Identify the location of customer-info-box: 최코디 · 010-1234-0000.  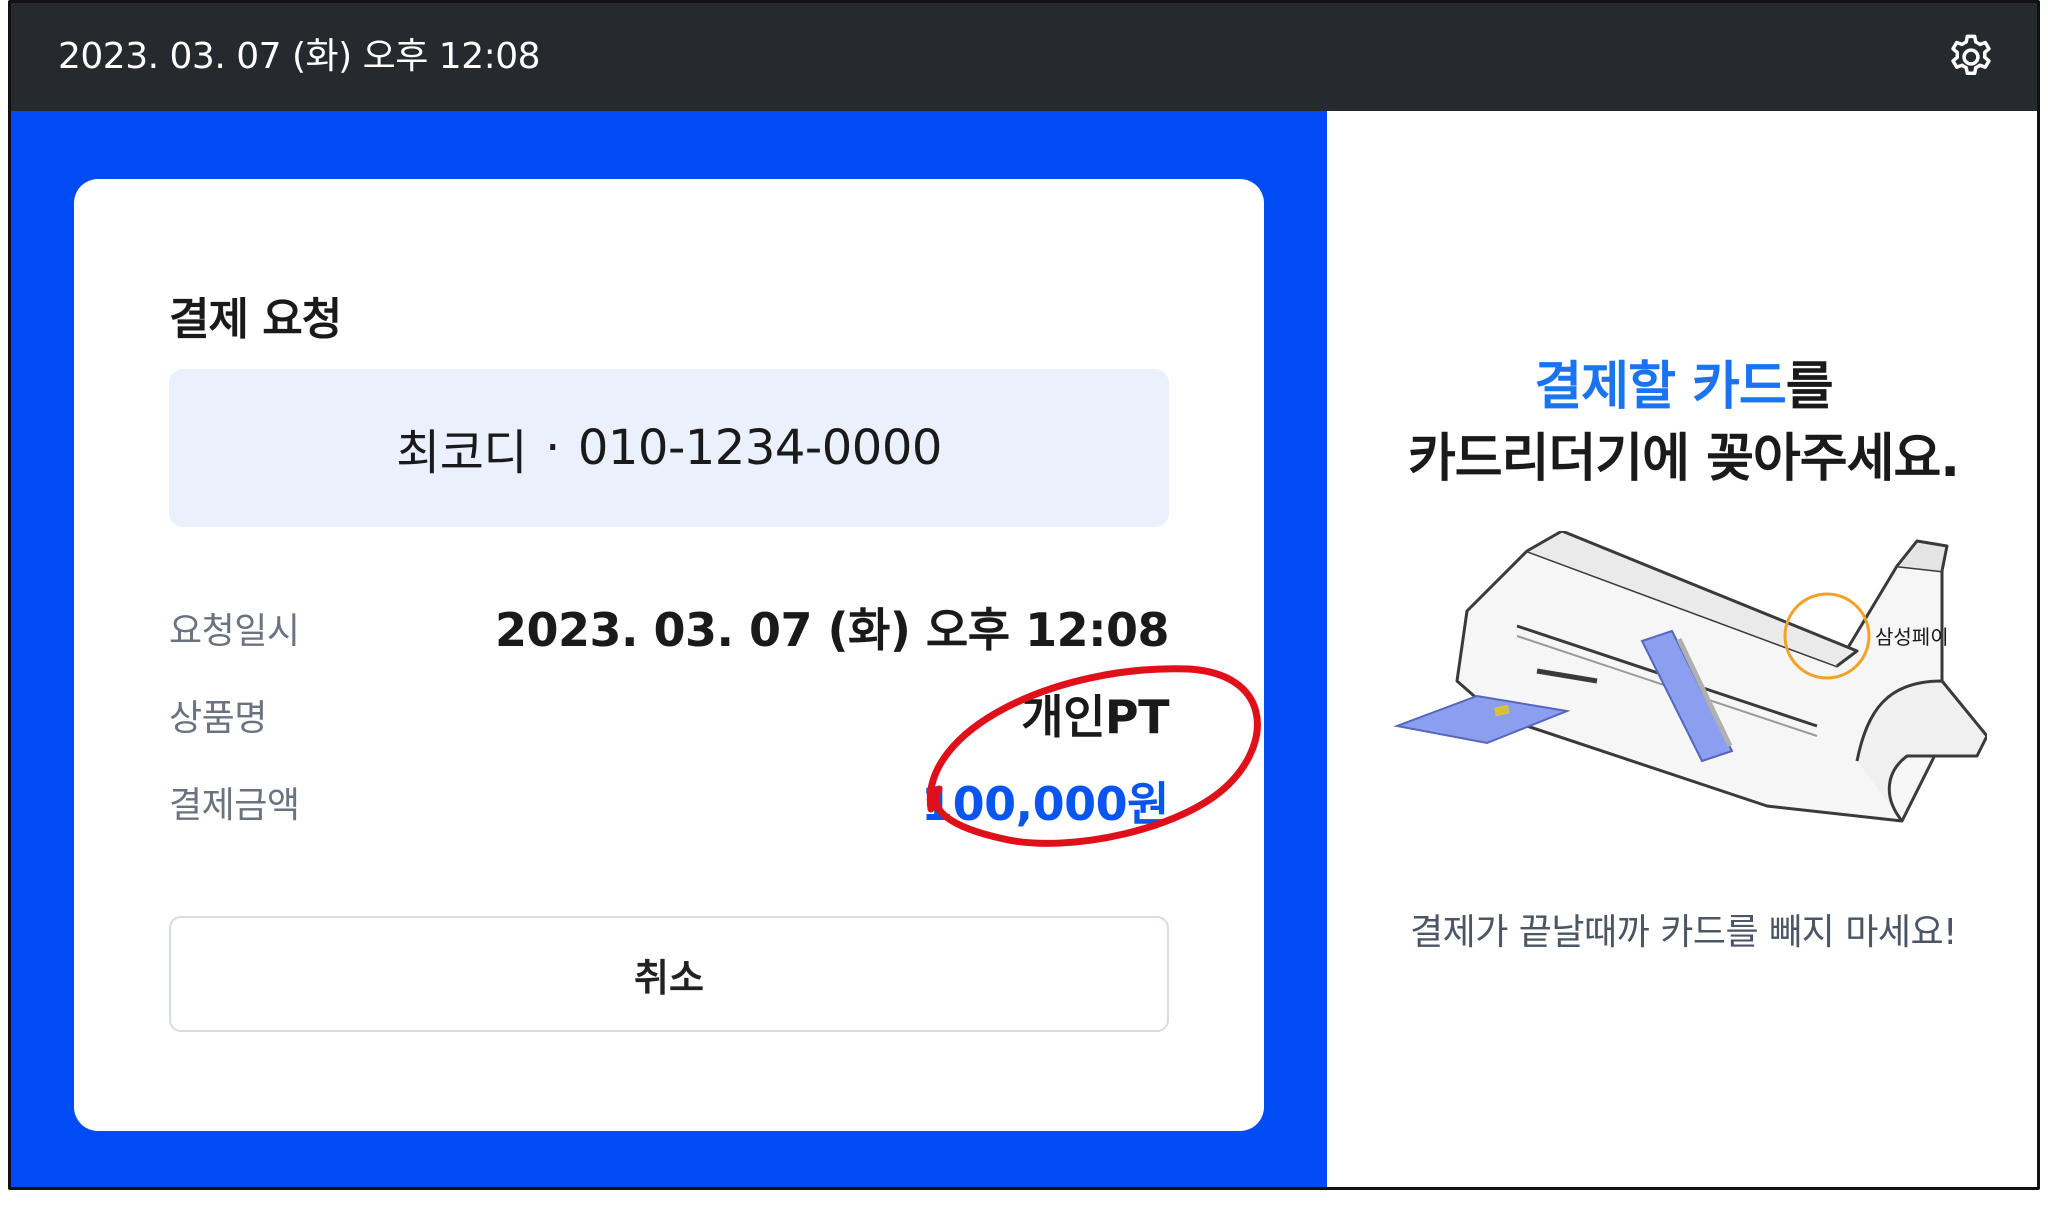
(669, 448).